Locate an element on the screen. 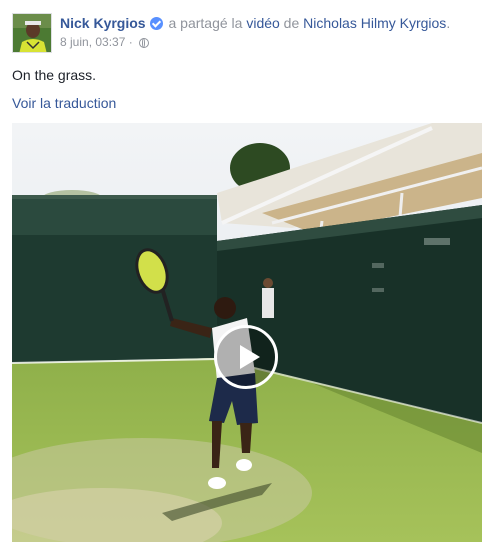 The width and height of the screenshot is (495, 542). post-meta: 8 juin, 03:37 · is located at coordinates (105, 42).